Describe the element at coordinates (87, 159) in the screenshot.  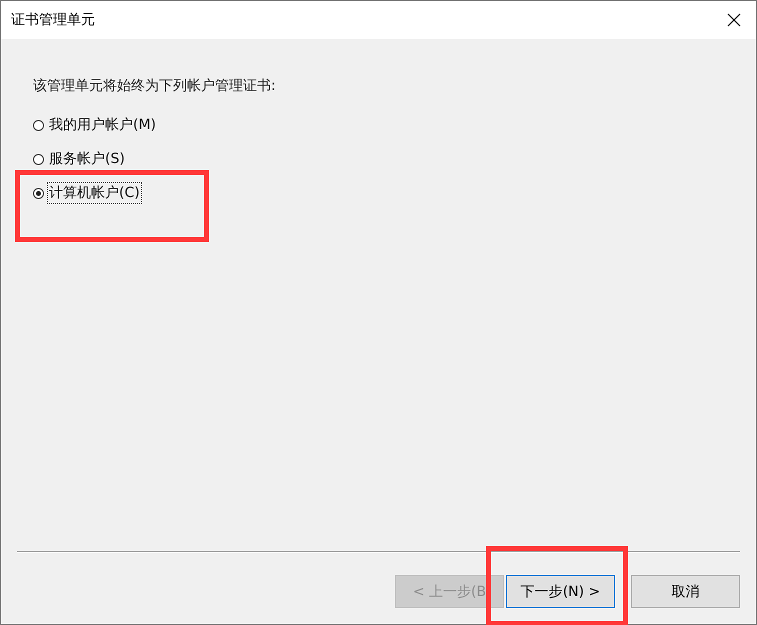
I see `radio-label: 服务帐户(S)` at that location.